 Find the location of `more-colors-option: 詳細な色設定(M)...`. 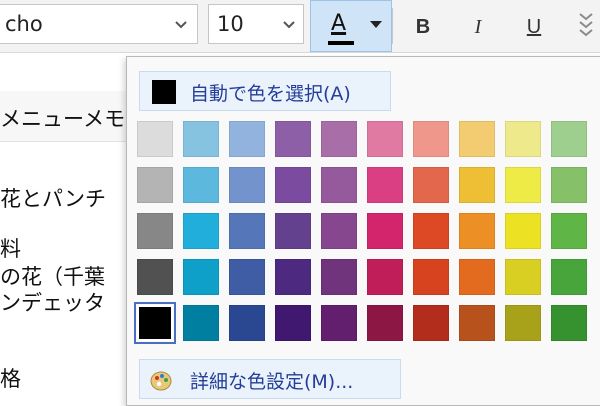

more-colors-option: 詳細な色設定(M)... is located at coordinates (270, 379).